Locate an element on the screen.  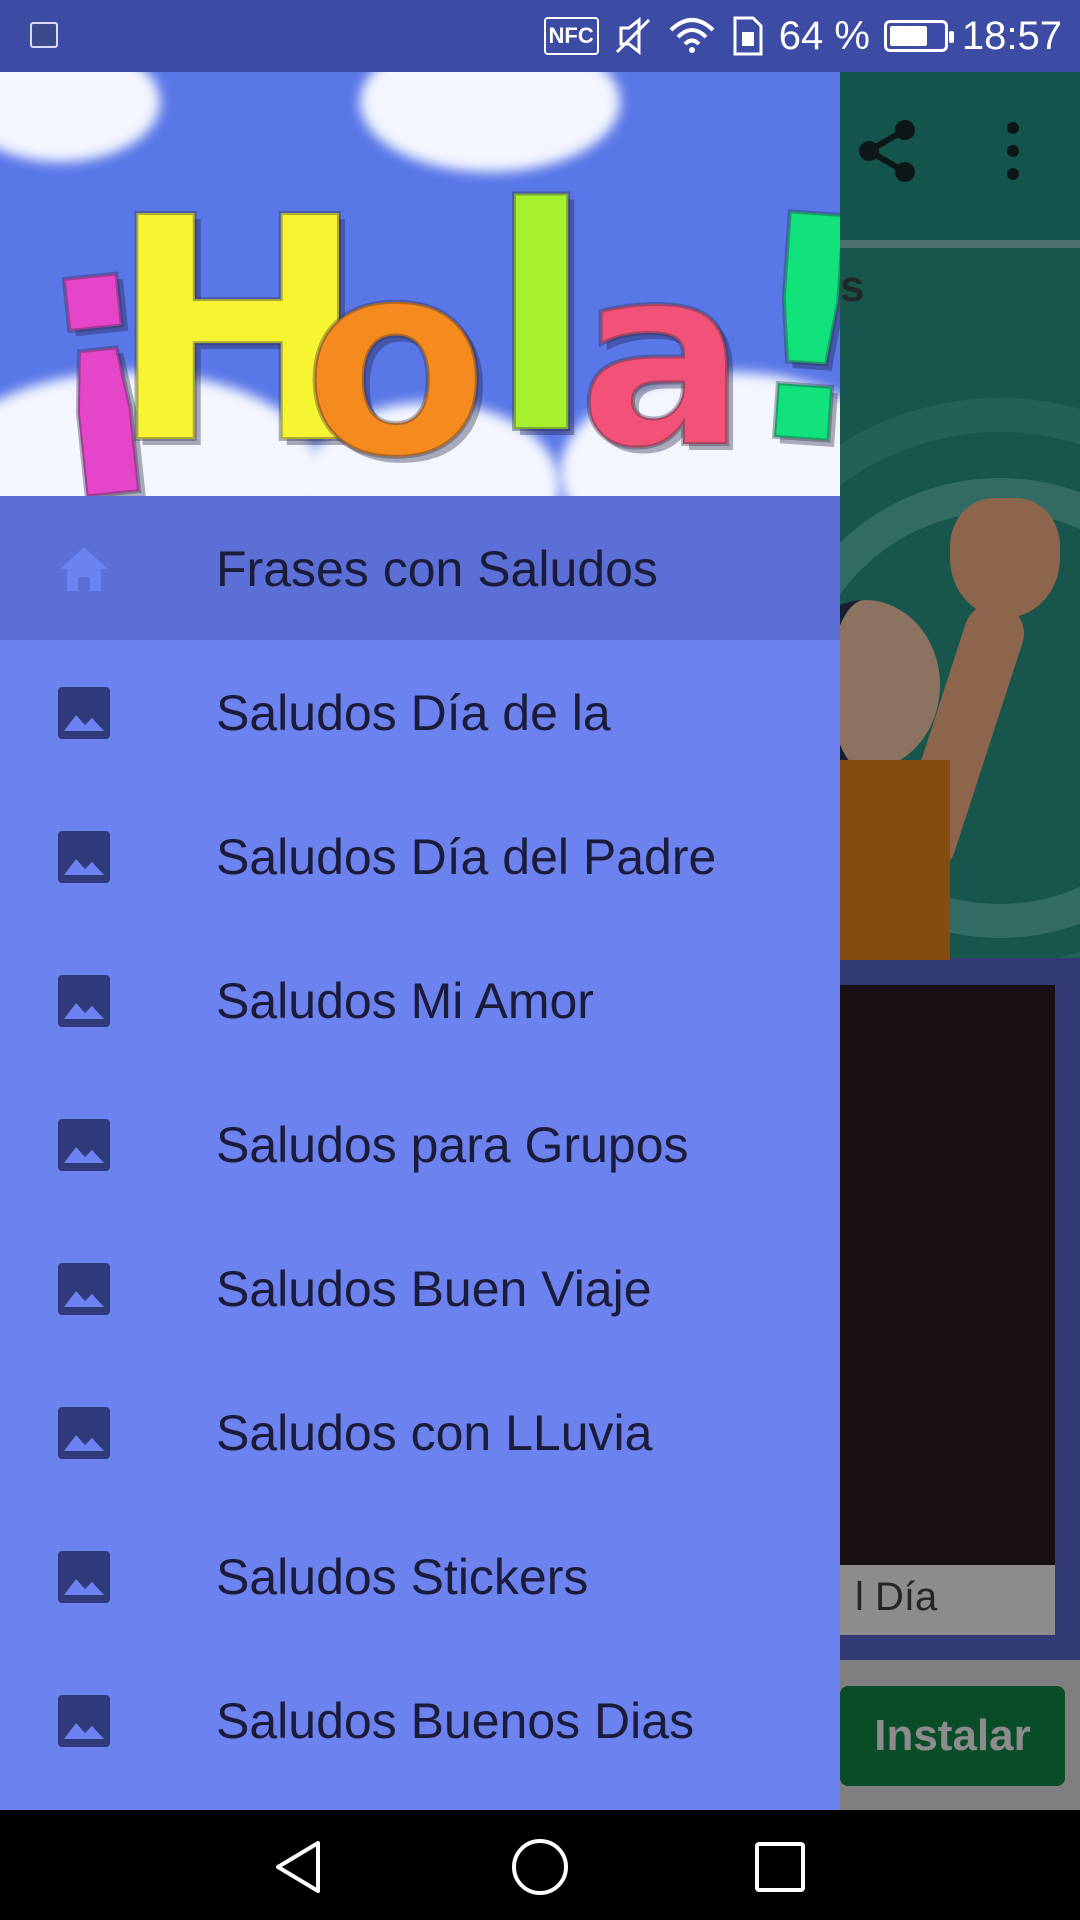
drawer-item-label: Saludos Buen Viaje is located at coordinates (434, 1289).